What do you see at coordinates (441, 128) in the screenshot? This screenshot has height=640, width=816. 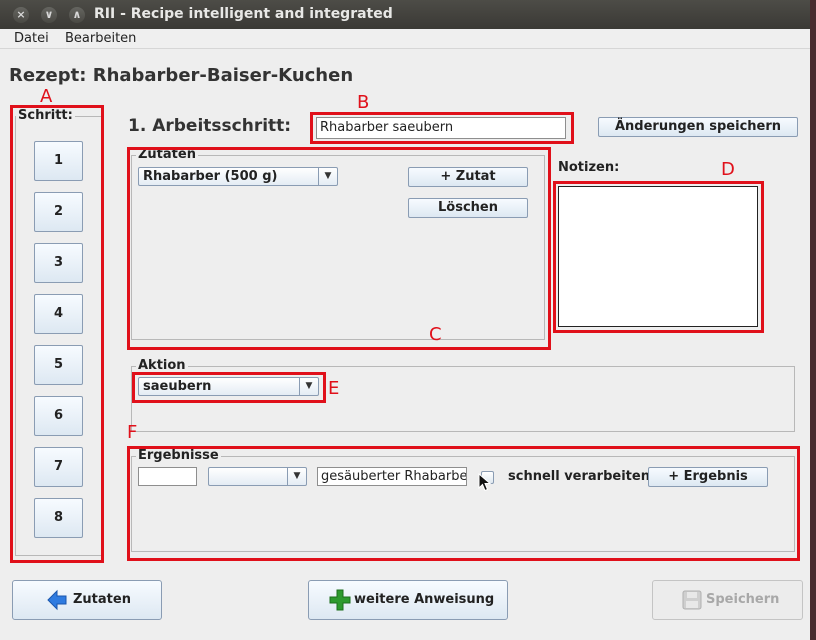 I see `step-name-input: Rhabarber saeubern` at bounding box center [441, 128].